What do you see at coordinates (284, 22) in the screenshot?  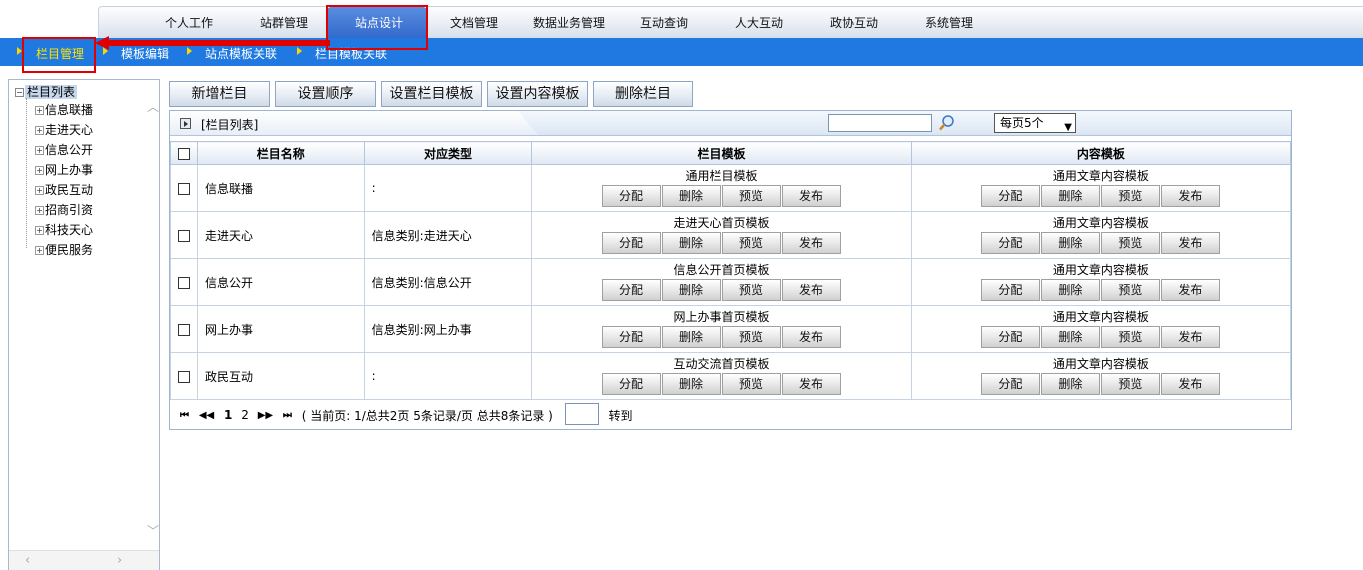 I see `nav-item-site-group: 站群管理` at bounding box center [284, 22].